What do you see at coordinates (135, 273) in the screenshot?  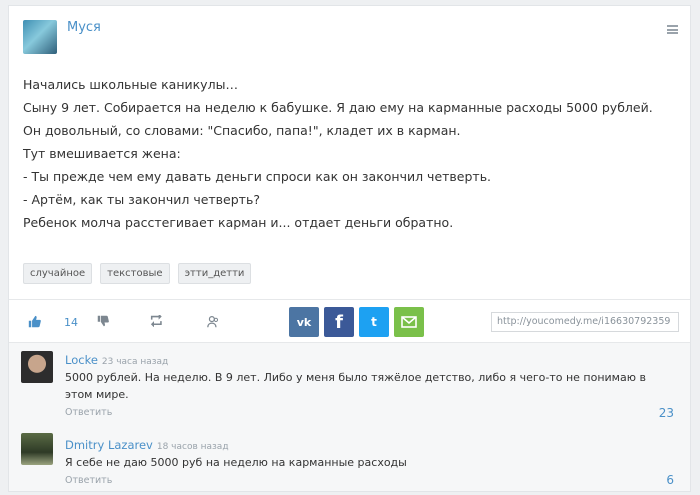 I see `tag: текстовые` at bounding box center [135, 273].